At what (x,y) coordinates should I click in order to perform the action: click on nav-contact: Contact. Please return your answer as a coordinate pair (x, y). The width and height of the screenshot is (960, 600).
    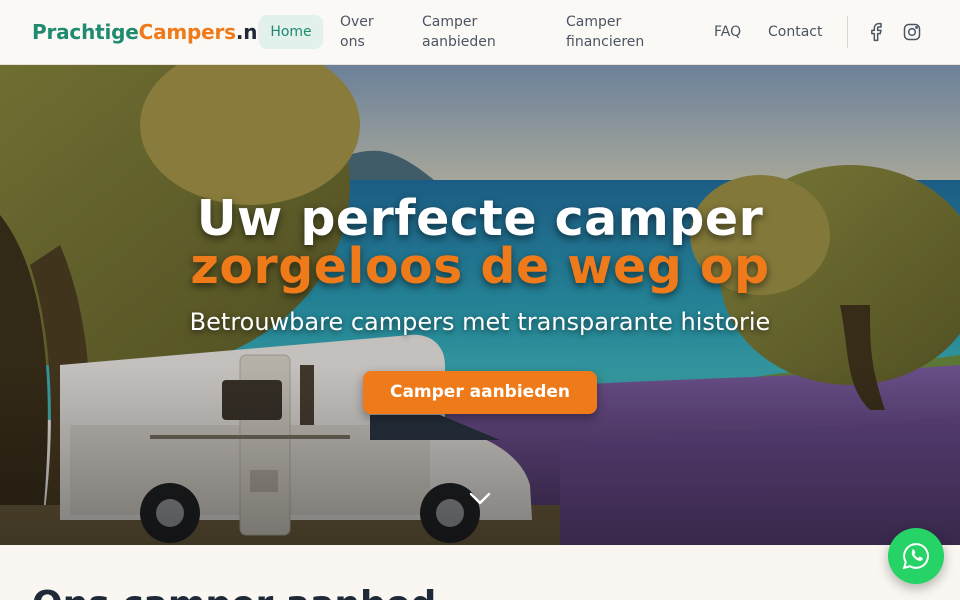
    Looking at the image, I should click on (795, 32).